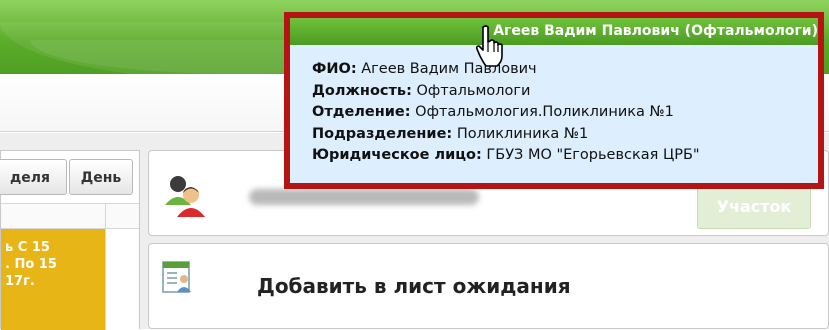 The height and width of the screenshot is (330, 829). I want to click on info-row-position: Должность: Офтальмологи, so click(565, 92).